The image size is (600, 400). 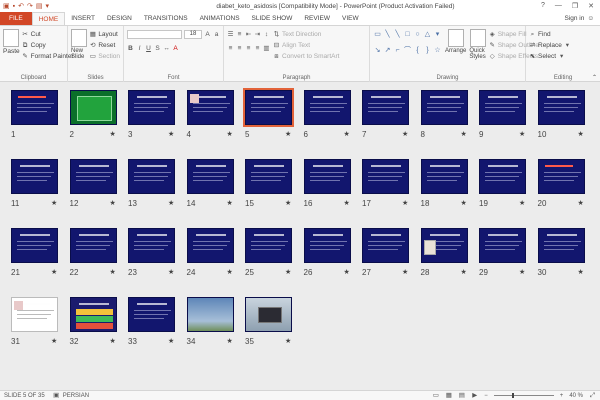 What do you see at coordinates (21, 6) in the screenshot?
I see `undo-icon: ↶` at bounding box center [21, 6].